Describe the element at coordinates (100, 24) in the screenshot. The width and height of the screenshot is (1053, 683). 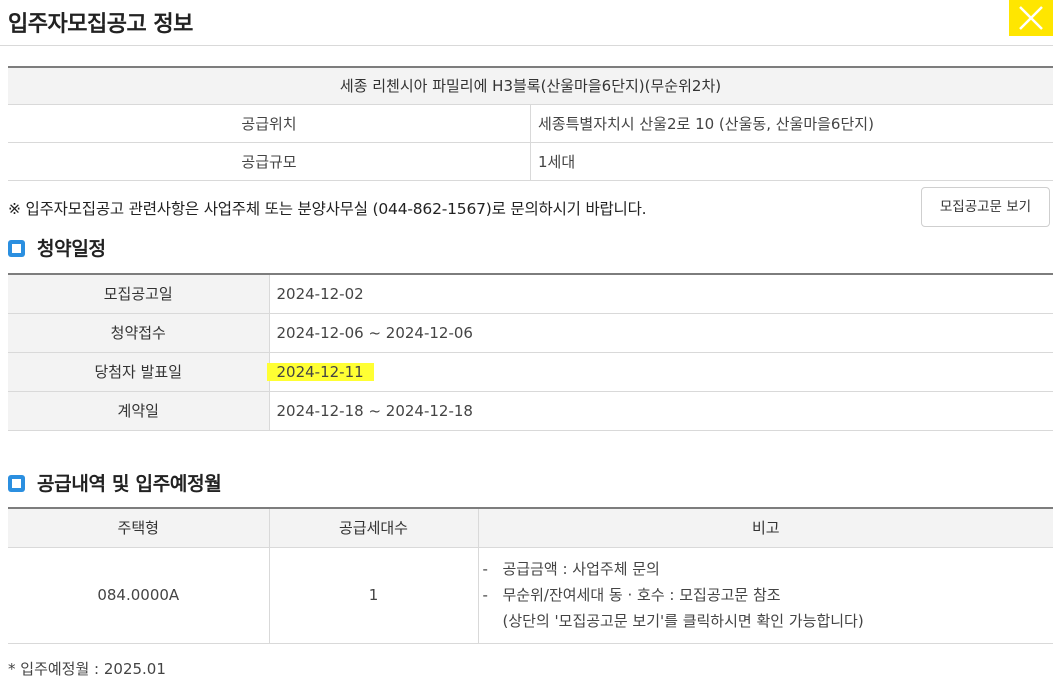
I see `page-title: 입주자모집공고 정보` at that location.